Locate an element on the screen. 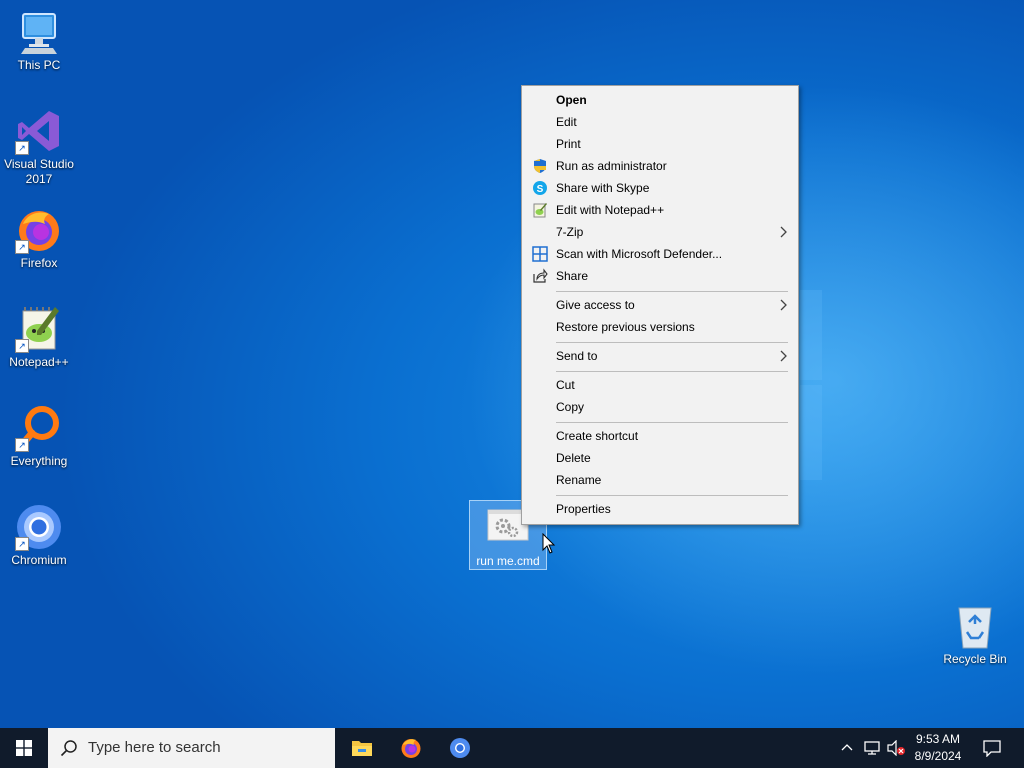  desktop-file-label: run me.cmd is located at coordinates (508, 561).